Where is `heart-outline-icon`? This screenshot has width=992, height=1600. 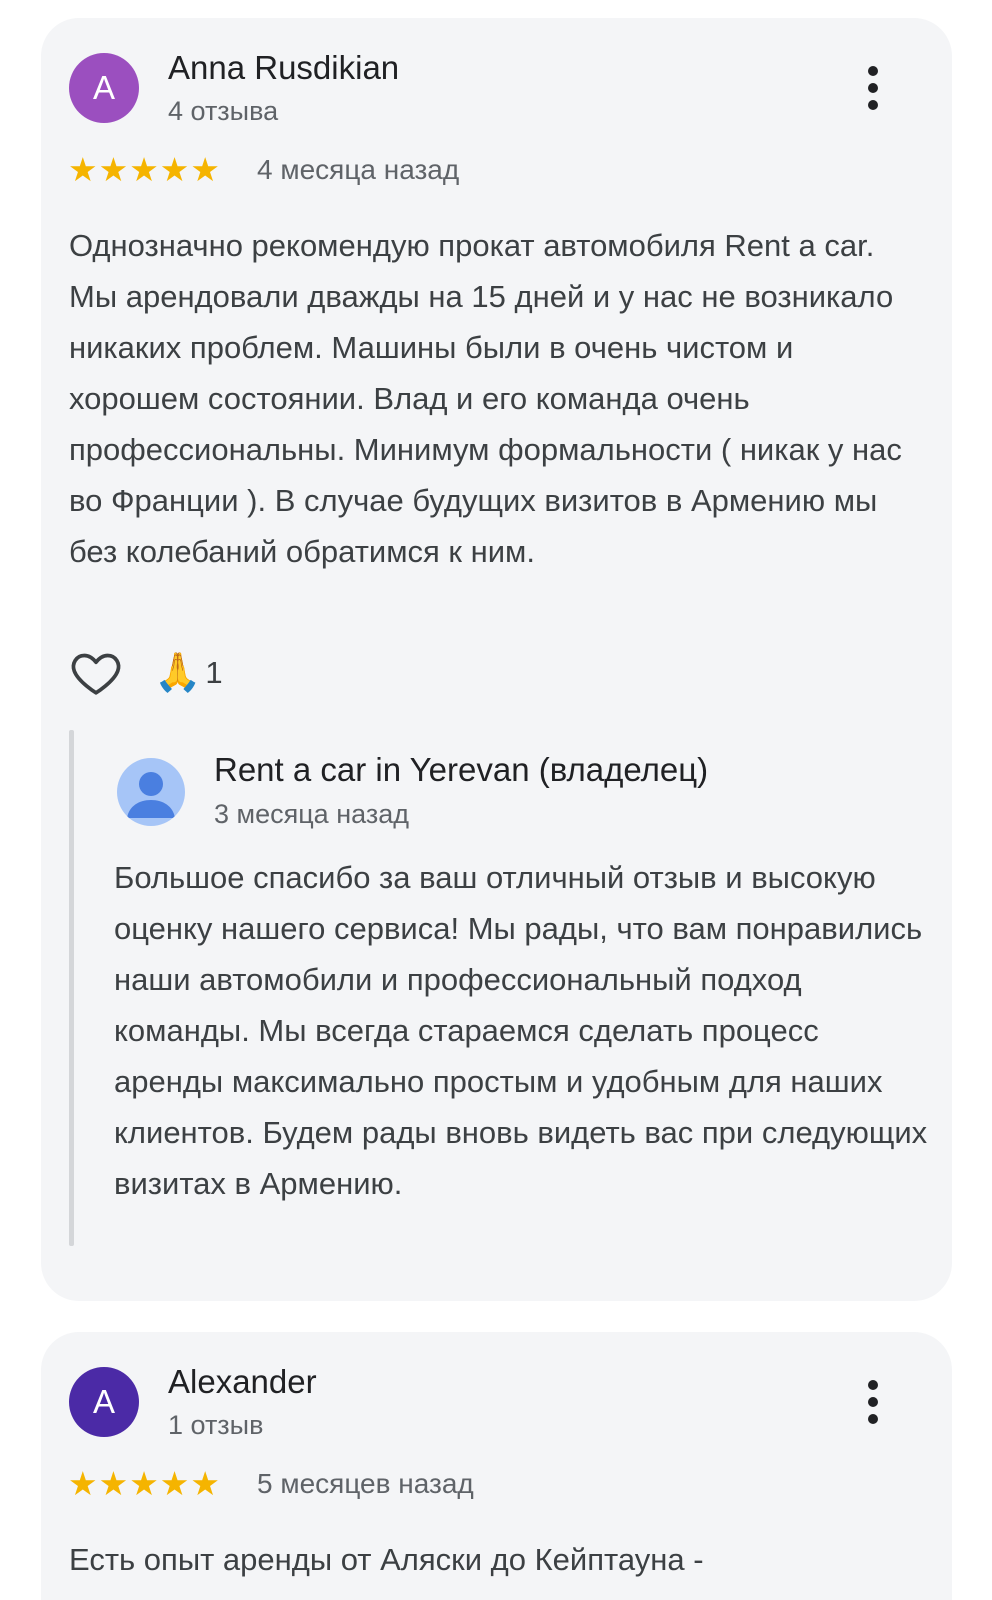
heart-outline-icon is located at coordinates (96, 673).